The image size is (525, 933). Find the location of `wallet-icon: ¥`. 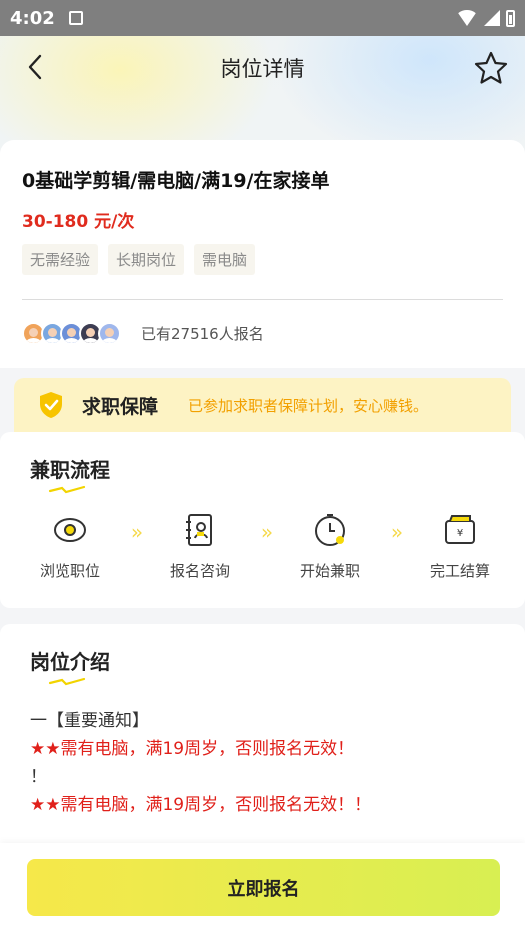

wallet-icon: ¥ is located at coordinates (460, 529).